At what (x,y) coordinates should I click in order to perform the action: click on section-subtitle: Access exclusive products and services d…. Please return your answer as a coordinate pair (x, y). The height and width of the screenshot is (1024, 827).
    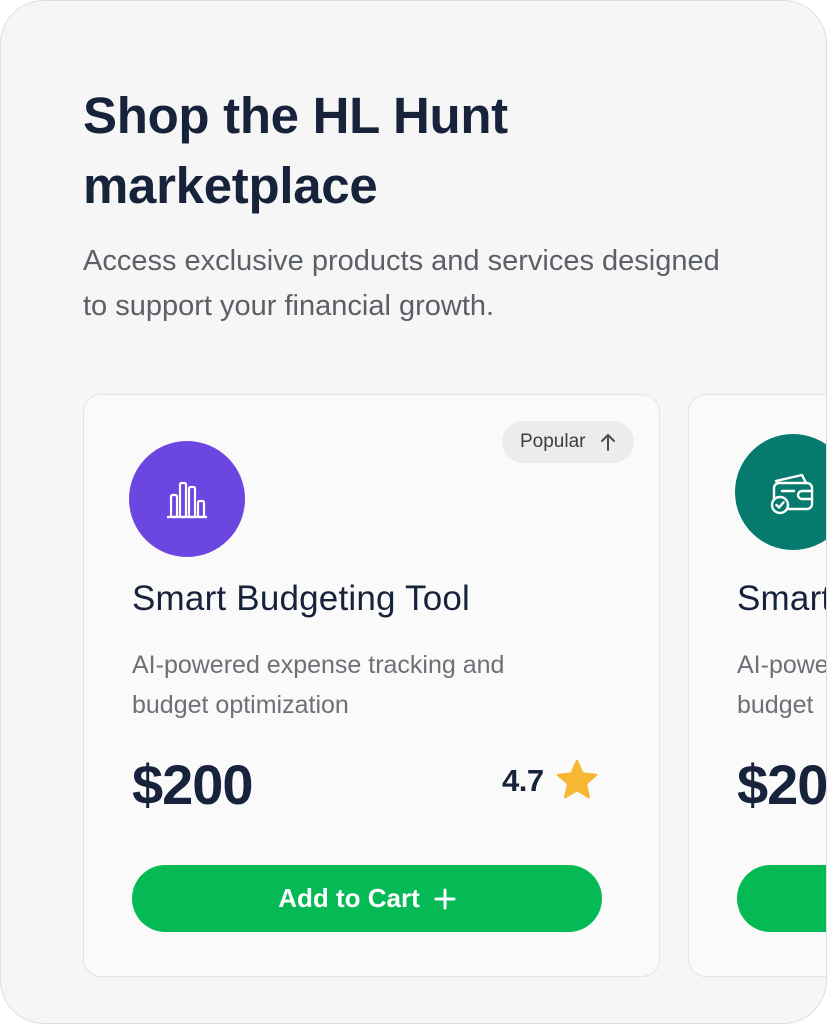
    Looking at the image, I should click on (401, 283).